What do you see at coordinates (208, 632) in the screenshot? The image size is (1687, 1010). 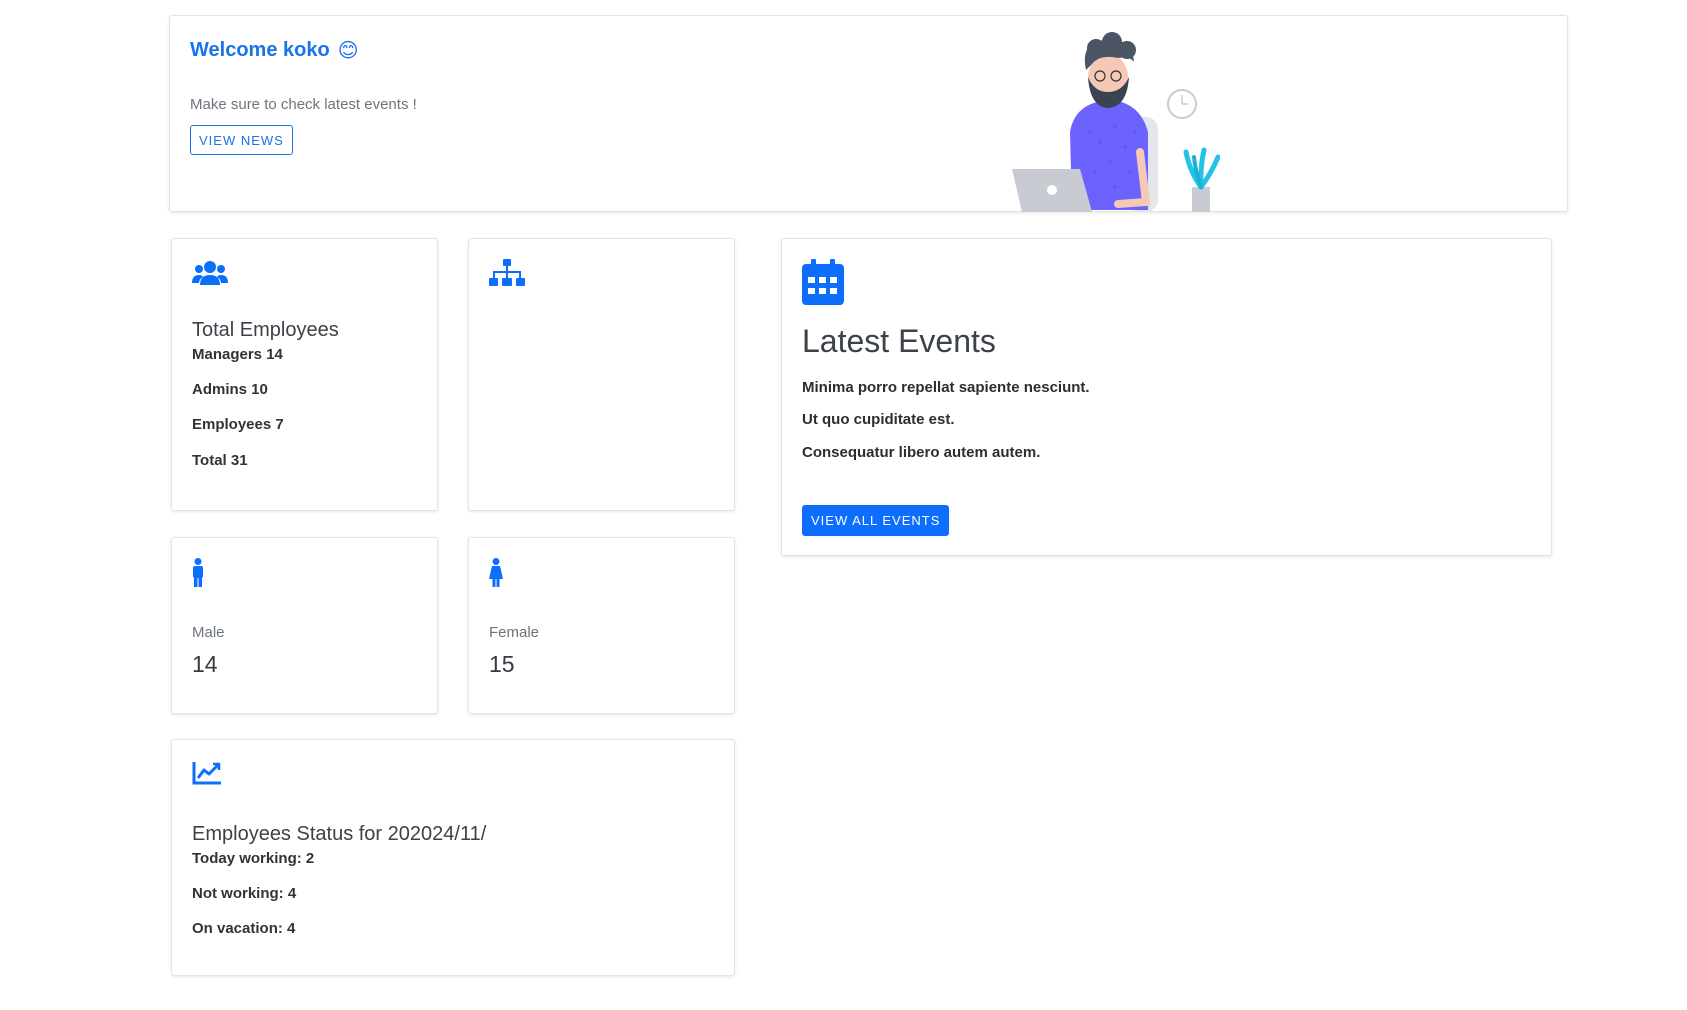 I see `male-label: Male` at bounding box center [208, 632].